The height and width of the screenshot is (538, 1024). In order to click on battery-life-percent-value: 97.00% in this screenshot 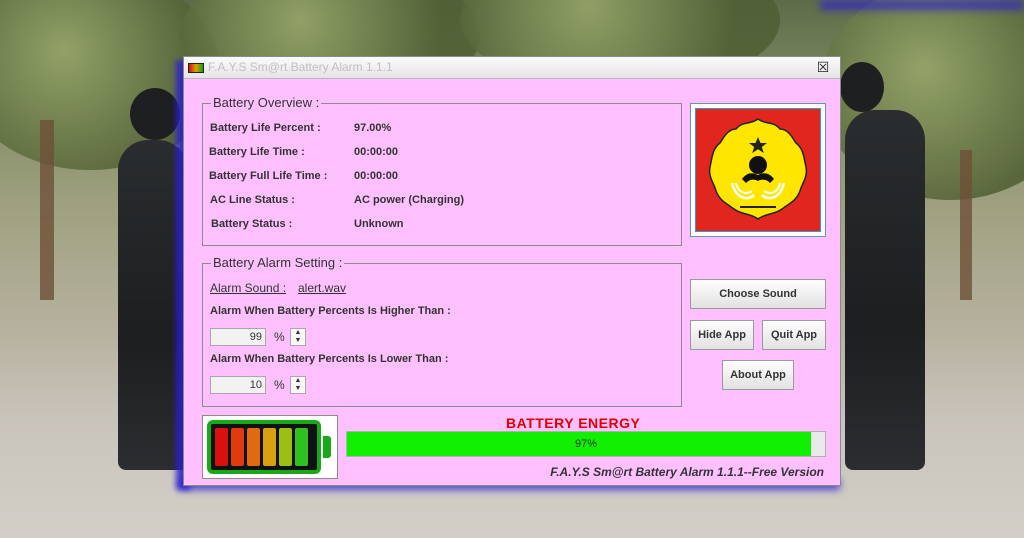, I will do `click(373, 128)`.